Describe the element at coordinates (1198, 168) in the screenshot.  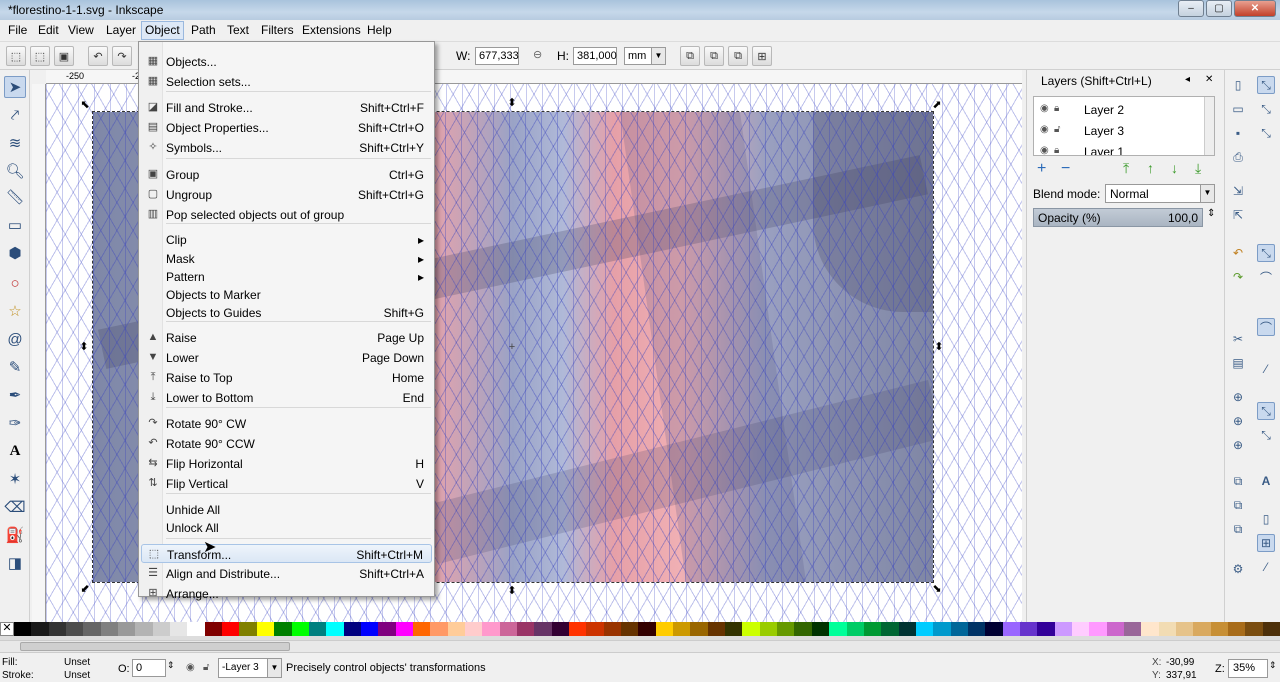
I see `lower-layer-bottom-icon: ⤓` at that location.